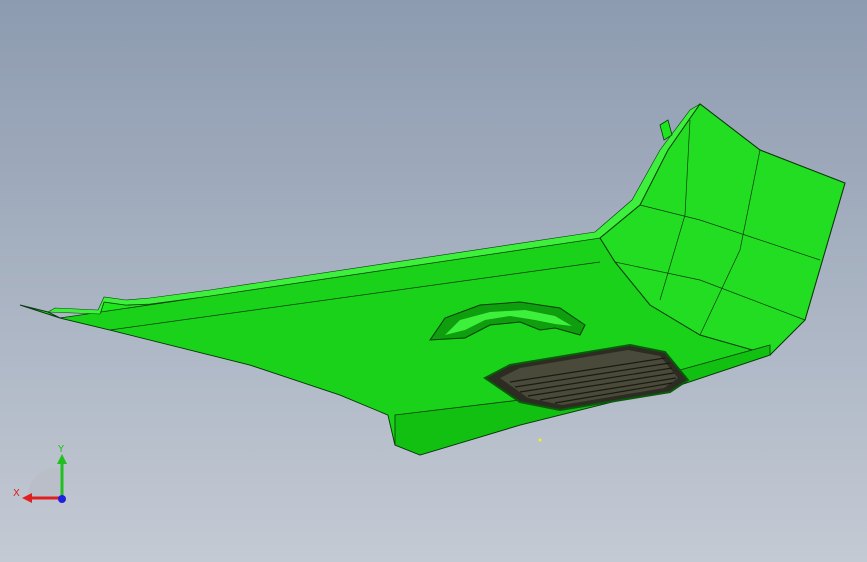 This screenshot has width=867, height=562. I want to click on x-axis-arrow, so click(27, 498).